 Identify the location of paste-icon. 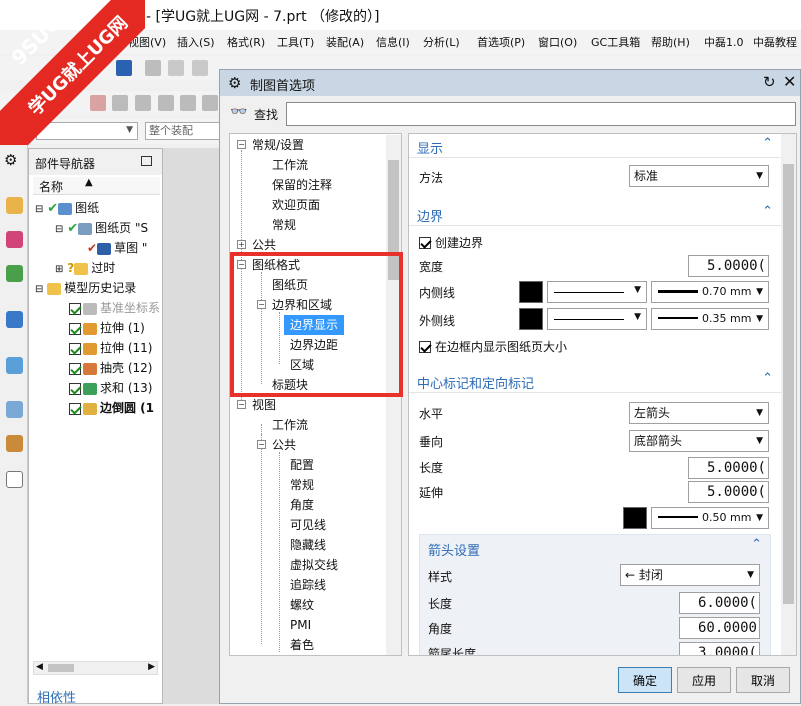
(200, 68).